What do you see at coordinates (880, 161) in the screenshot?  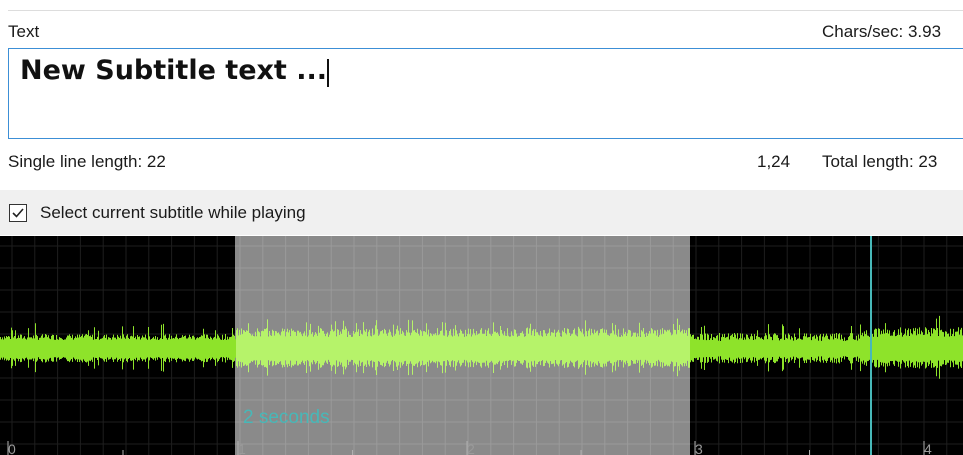 I see `total-length-label: Total length: 23` at bounding box center [880, 161].